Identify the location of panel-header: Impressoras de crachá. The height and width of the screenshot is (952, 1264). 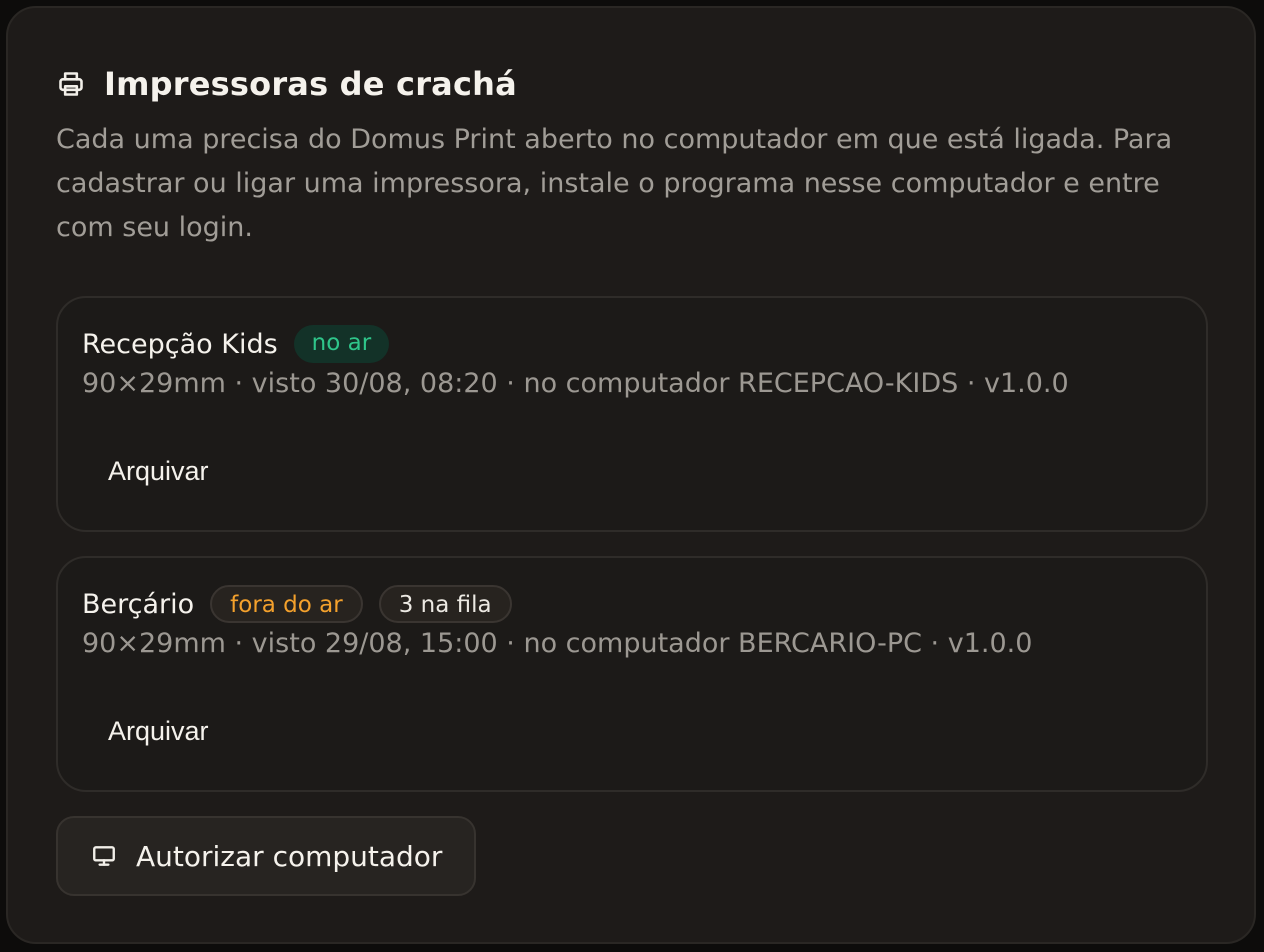
(286, 84).